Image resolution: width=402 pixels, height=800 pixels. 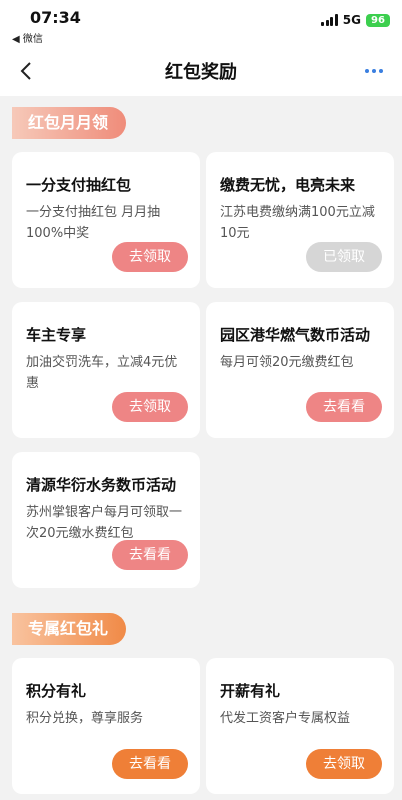 I want to click on battery-icon: 96, so click(x=378, y=20).